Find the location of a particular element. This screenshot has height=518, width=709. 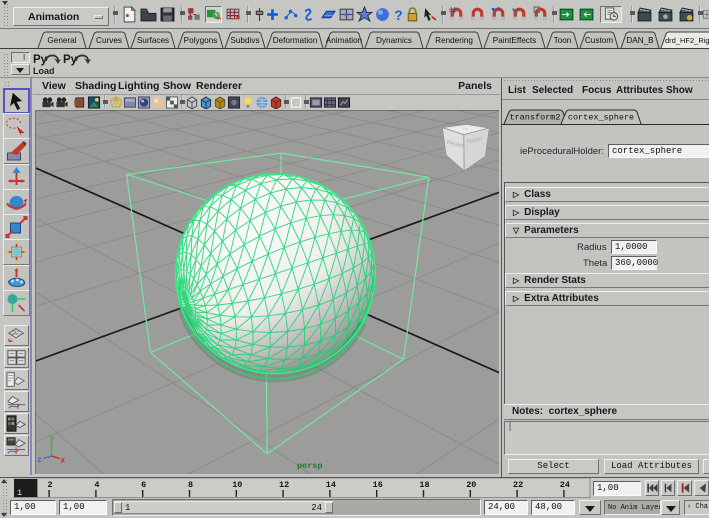

svg-text: 12 is located at coordinates (284, 485).